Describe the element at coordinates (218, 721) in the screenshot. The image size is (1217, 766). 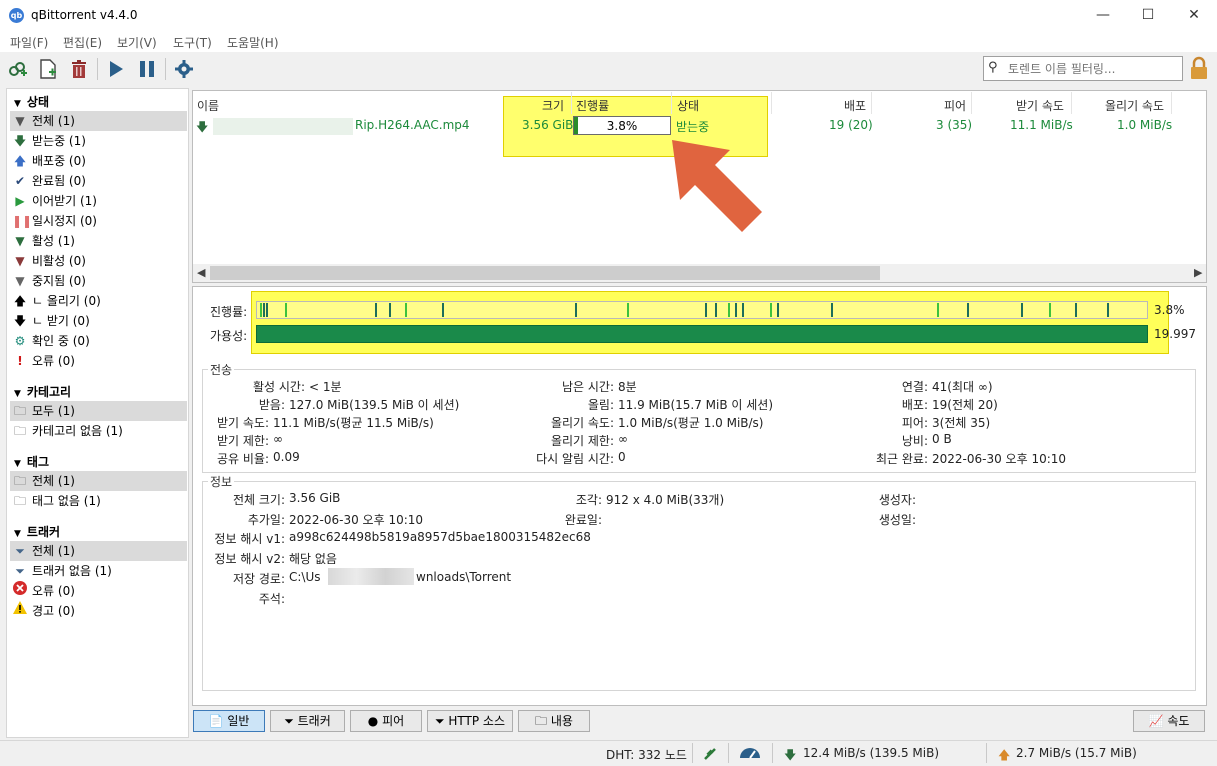
I see `general-tab-icon: 📄` at that location.